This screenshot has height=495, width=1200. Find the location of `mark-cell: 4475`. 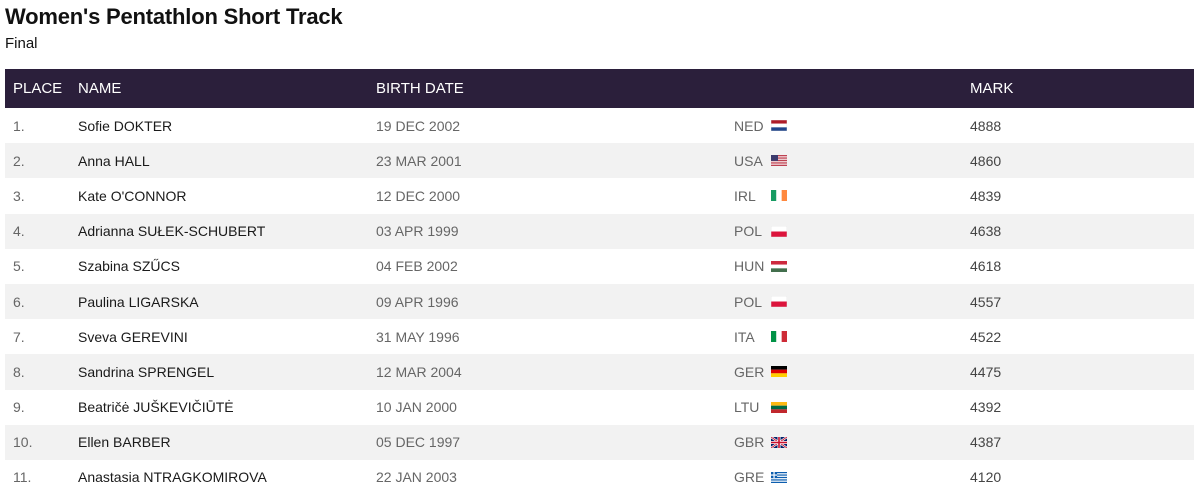

mark-cell: 4475 is located at coordinates (986, 371).